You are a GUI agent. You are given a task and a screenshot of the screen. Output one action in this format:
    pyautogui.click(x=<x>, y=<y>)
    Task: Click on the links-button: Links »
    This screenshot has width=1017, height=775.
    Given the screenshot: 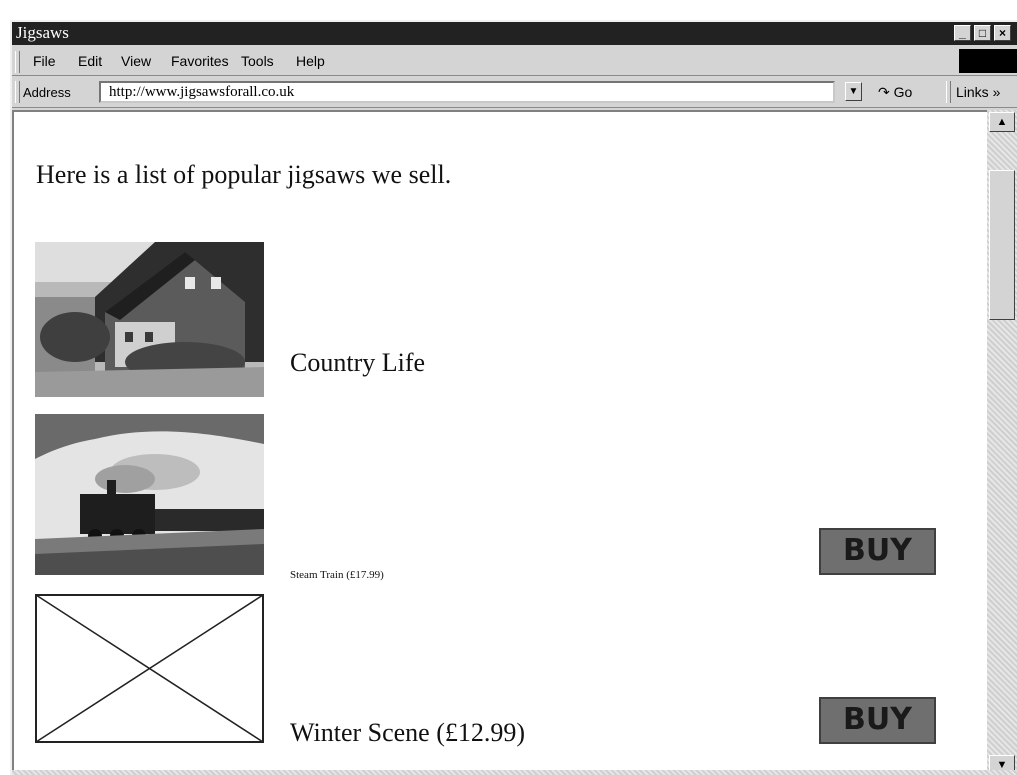 What is the action you would take?
    pyautogui.click(x=978, y=92)
    